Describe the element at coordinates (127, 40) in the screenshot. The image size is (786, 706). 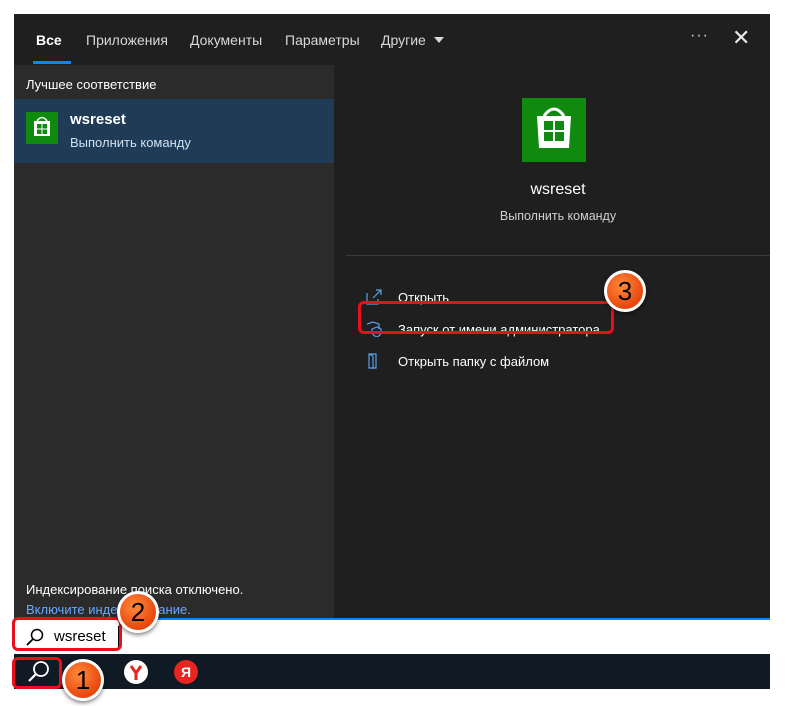
I see `tab-apps: Приложения` at that location.